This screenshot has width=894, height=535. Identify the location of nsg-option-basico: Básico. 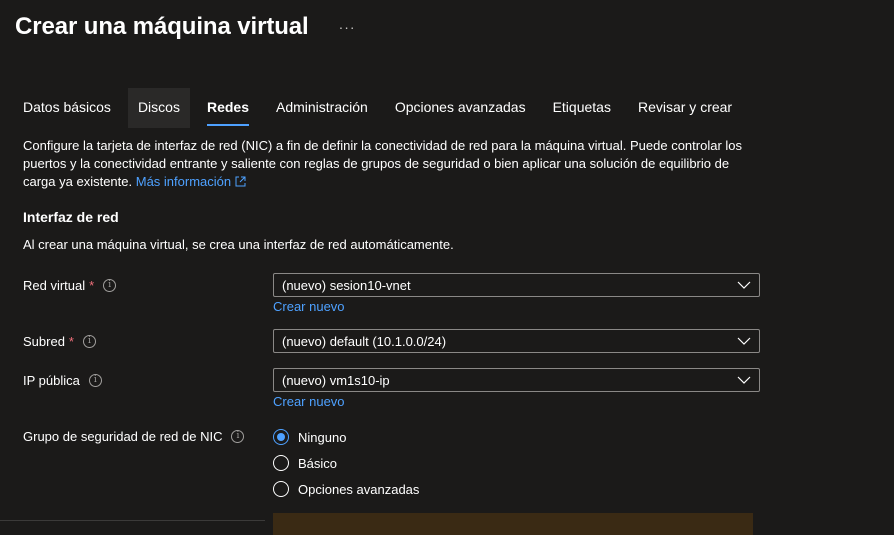
(346, 463).